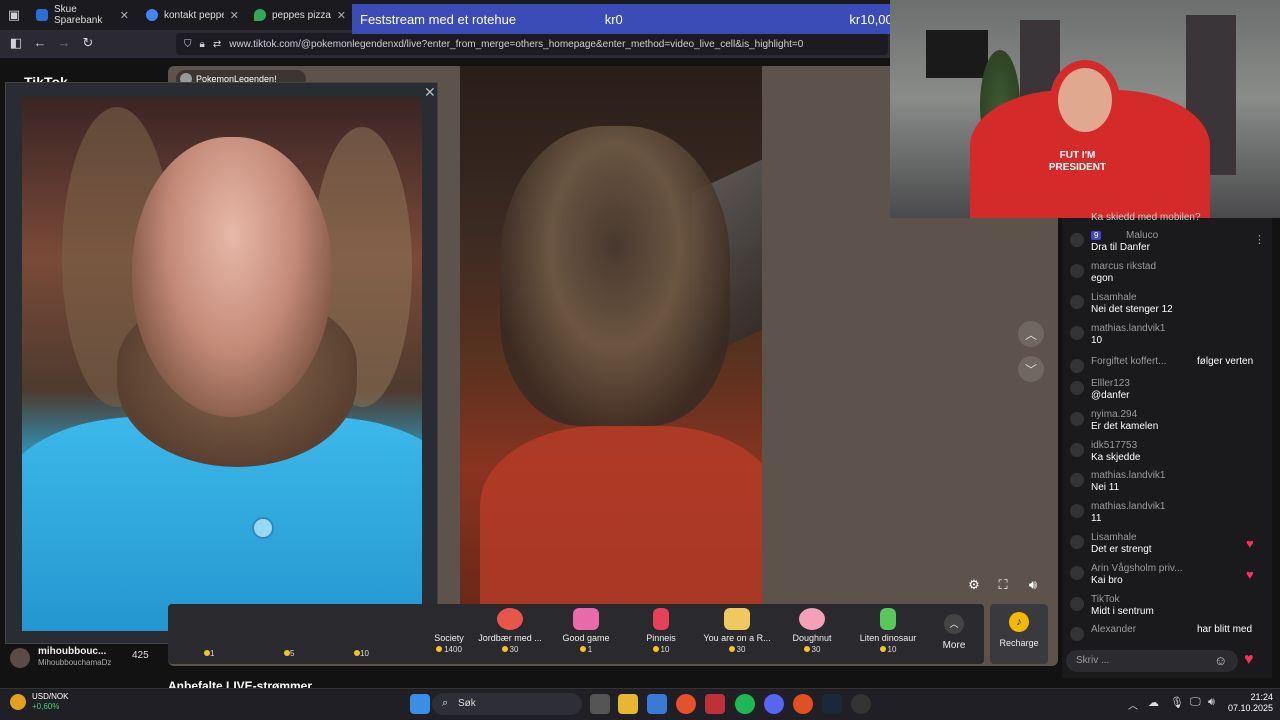 The height and width of the screenshot is (720, 1280). Describe the element at coordinates (202, 44) in the screenshot. I see `lock-icon: 🔒︎` at that location.